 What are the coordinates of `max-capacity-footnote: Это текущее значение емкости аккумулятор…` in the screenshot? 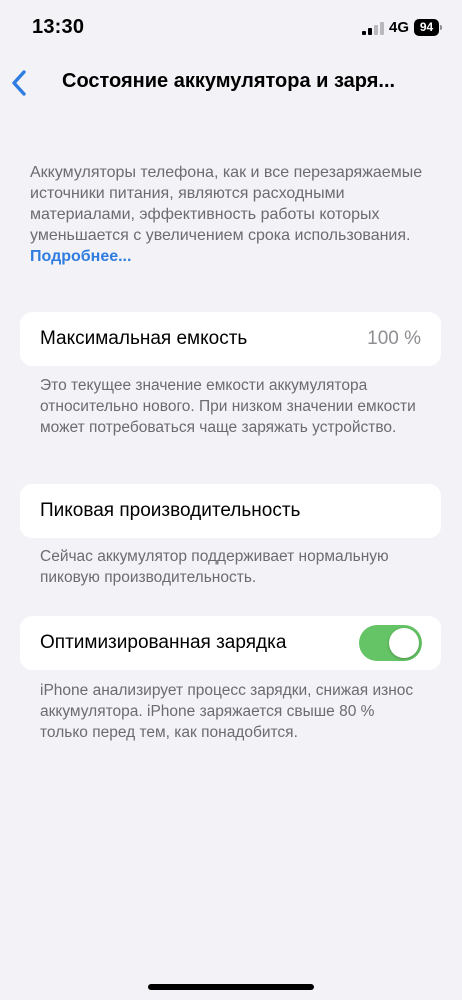 It's located at (228, 406).